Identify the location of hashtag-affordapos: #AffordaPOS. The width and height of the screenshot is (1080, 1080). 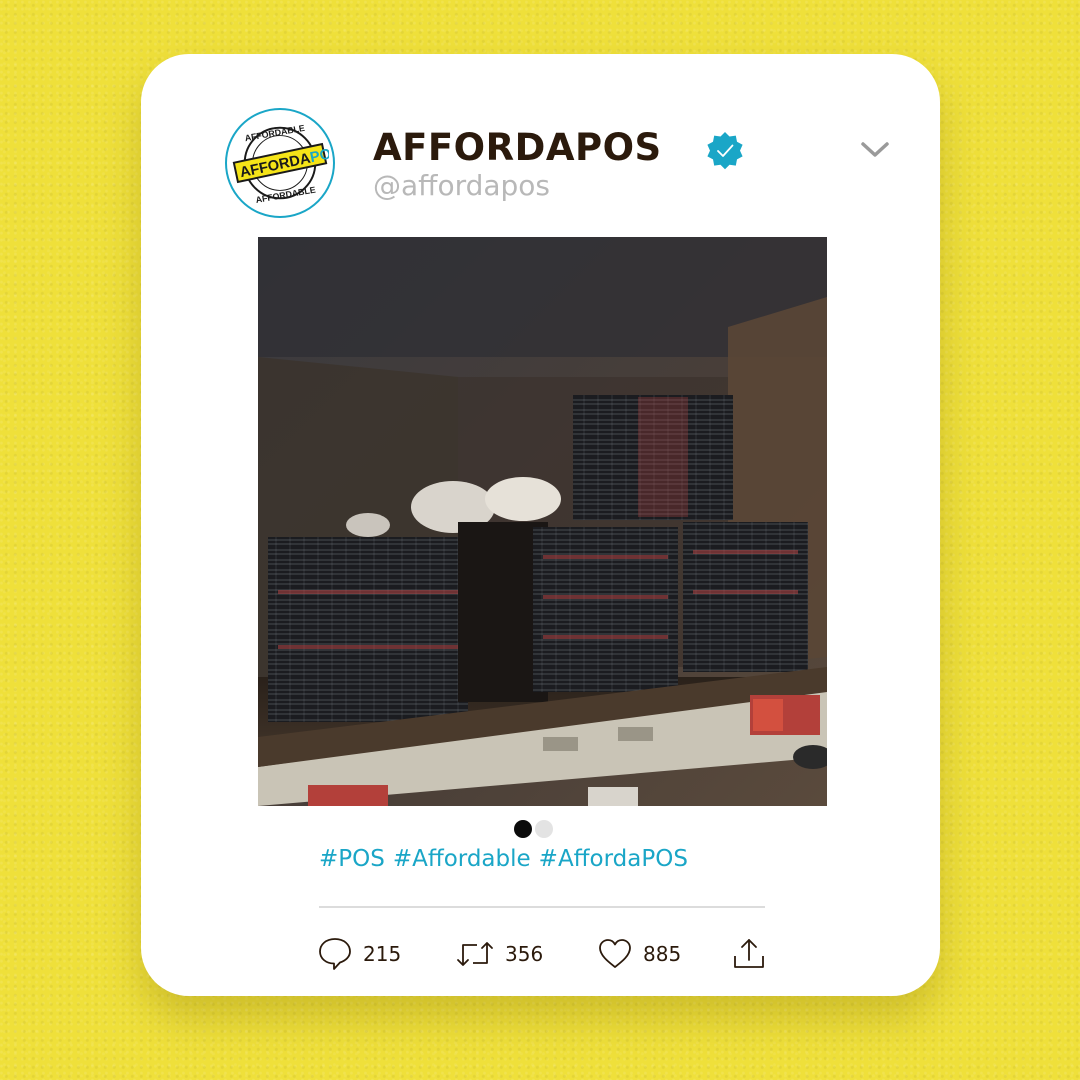
(613, 859).